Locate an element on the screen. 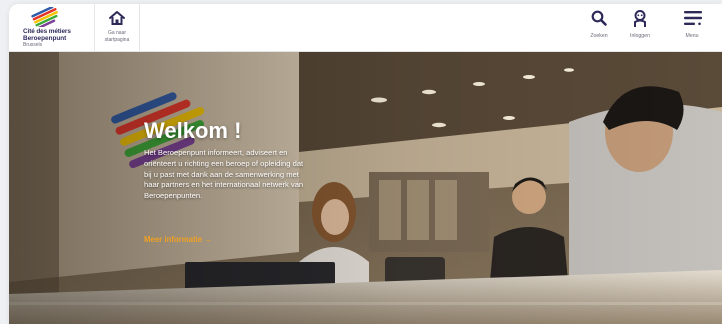  logo-line-3: Brussels is located at coordinates (33, 45).